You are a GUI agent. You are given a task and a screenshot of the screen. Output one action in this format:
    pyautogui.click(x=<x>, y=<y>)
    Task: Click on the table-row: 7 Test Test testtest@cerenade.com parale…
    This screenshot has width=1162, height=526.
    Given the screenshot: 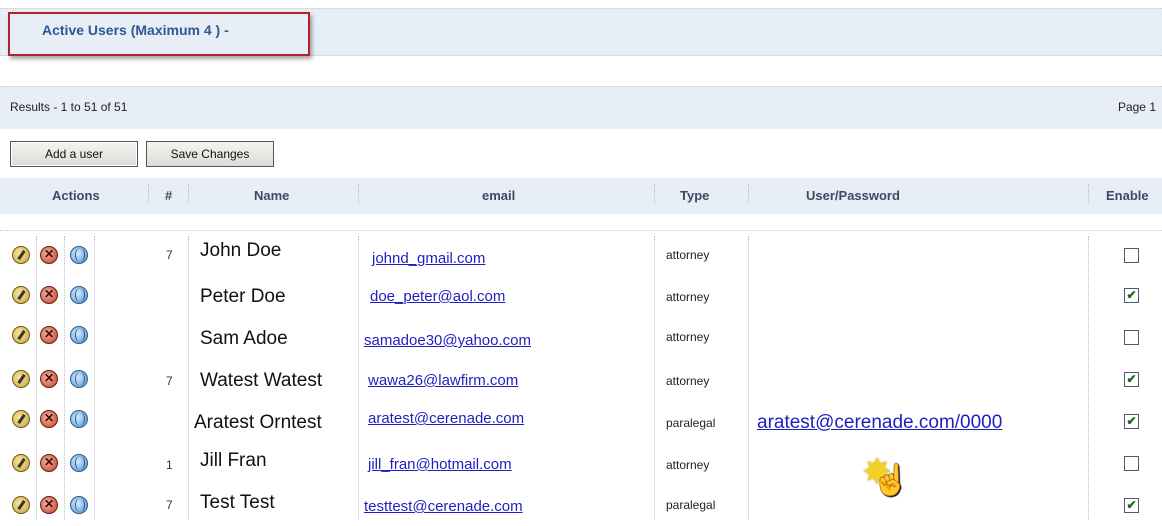 What is the action you would take?
    pyautogui.click(x=581, y=507)
    